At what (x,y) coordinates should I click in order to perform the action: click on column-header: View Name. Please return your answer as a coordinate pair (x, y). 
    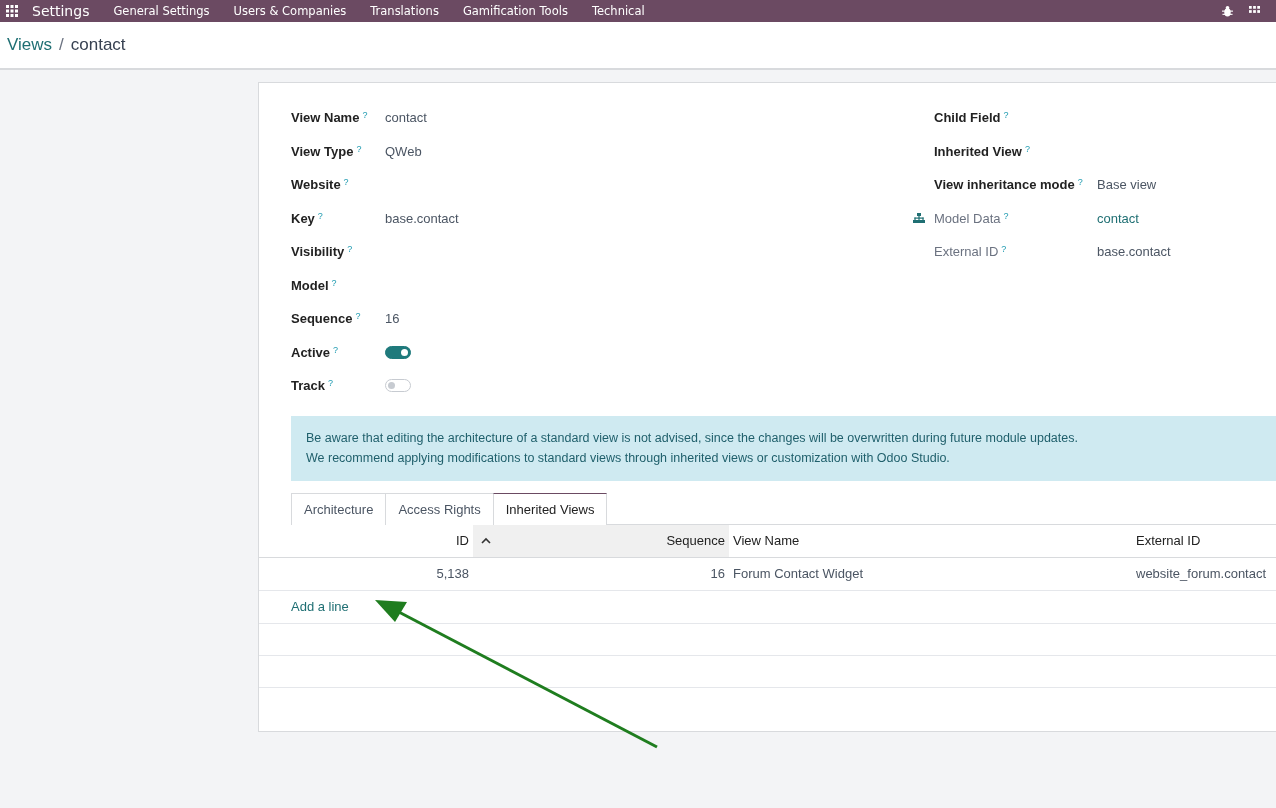
    Looking at the image, I should click on (930, 540).